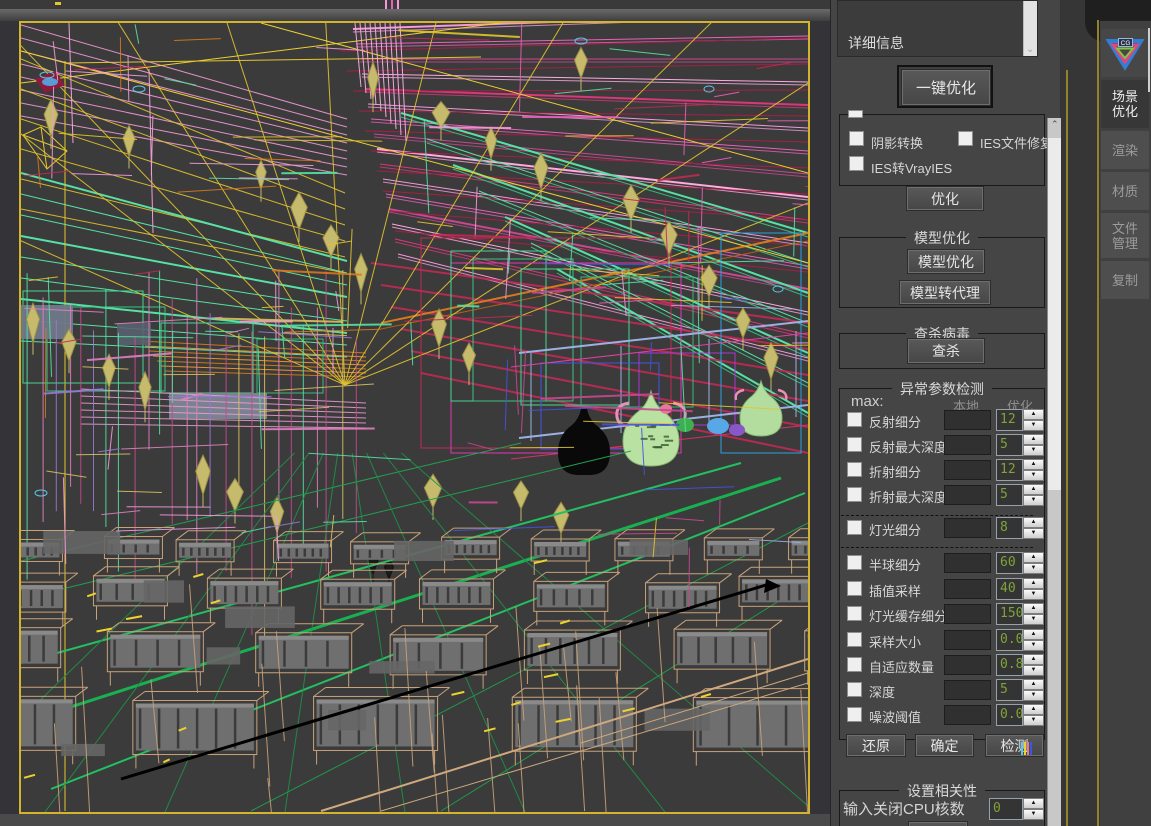  Describe the element at coordinates (856, 163) in the screenshot. I see `ies-to-vray-checkbox` at that location.